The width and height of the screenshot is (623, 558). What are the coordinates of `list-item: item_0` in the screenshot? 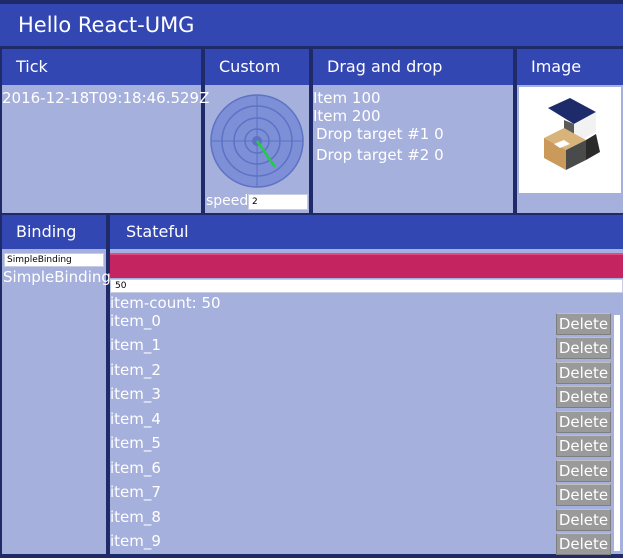 It's located at (135, 321).